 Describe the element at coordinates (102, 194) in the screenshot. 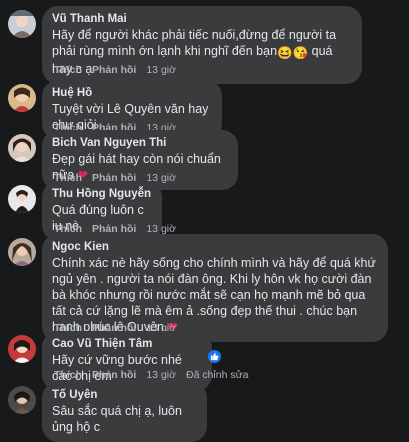

I see `comment-author: Thu Hồng Nguyễn` at that location.